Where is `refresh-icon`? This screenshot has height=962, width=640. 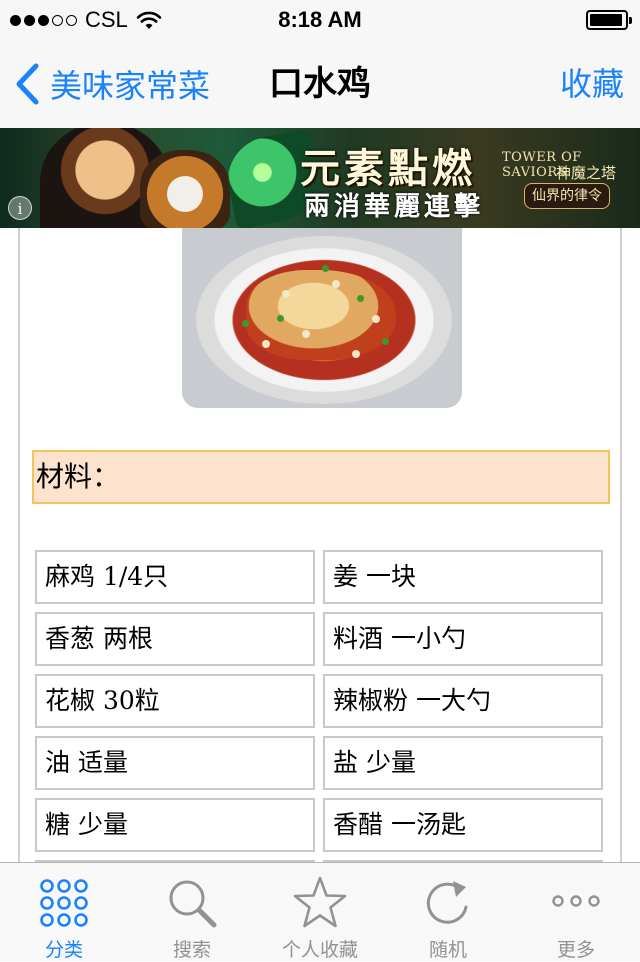
refresh-icon is located at coordinates (447, 902).